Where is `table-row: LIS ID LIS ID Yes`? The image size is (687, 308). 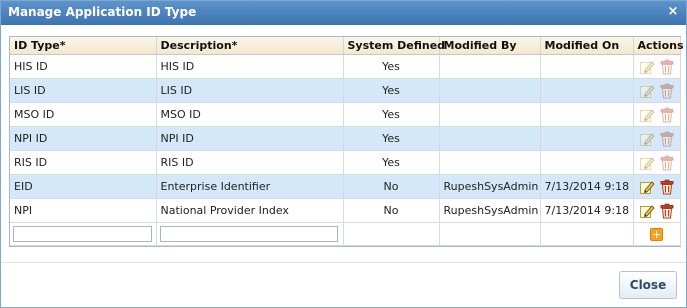 table-row: LIS ID LIS ID Yes is located at coordinates (345, 90).